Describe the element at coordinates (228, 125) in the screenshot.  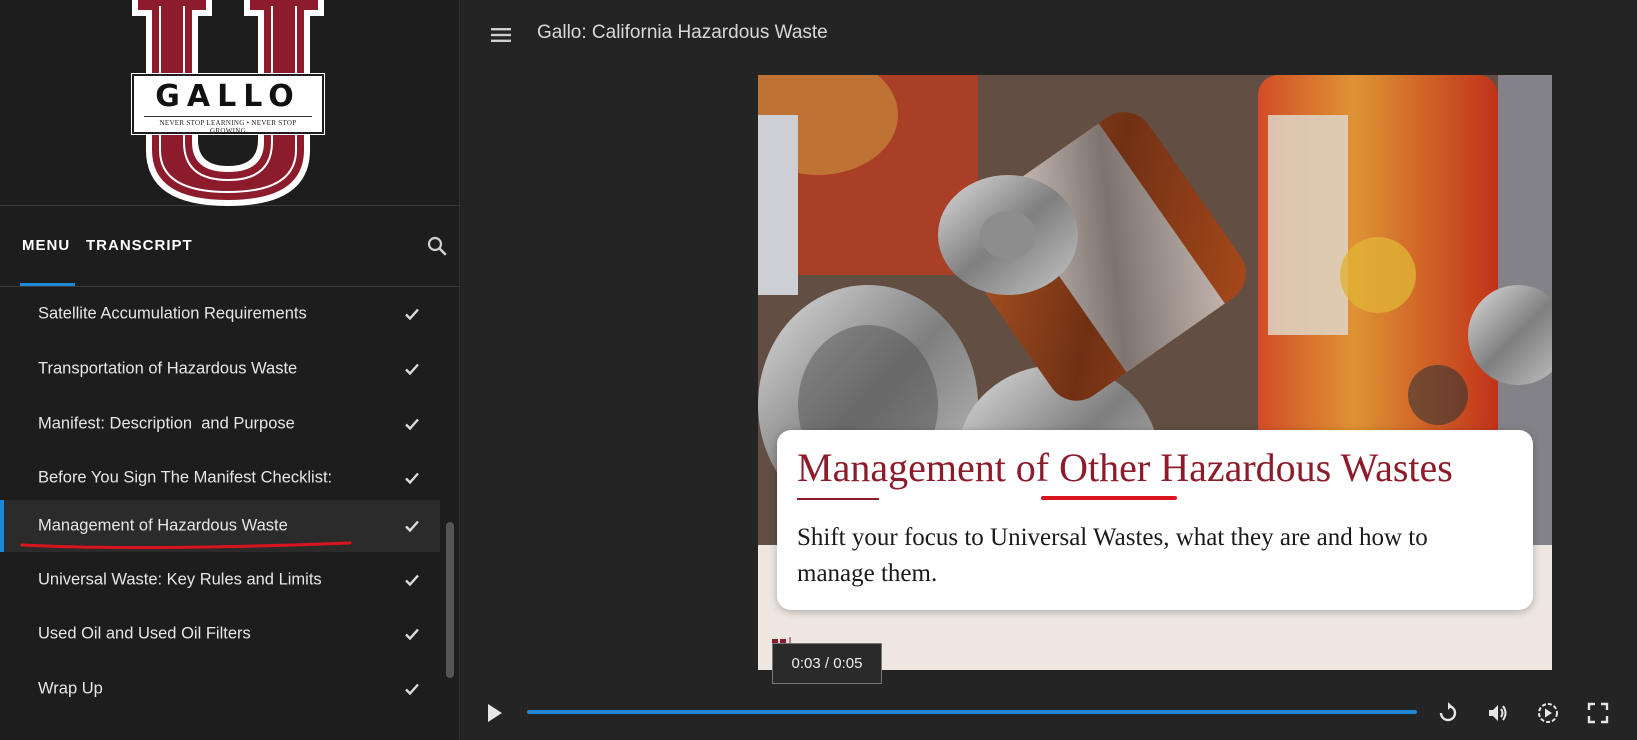
I see `logo-tagline: NEVER STOP LEARNING • NEVER STOP GROWING` at that location.